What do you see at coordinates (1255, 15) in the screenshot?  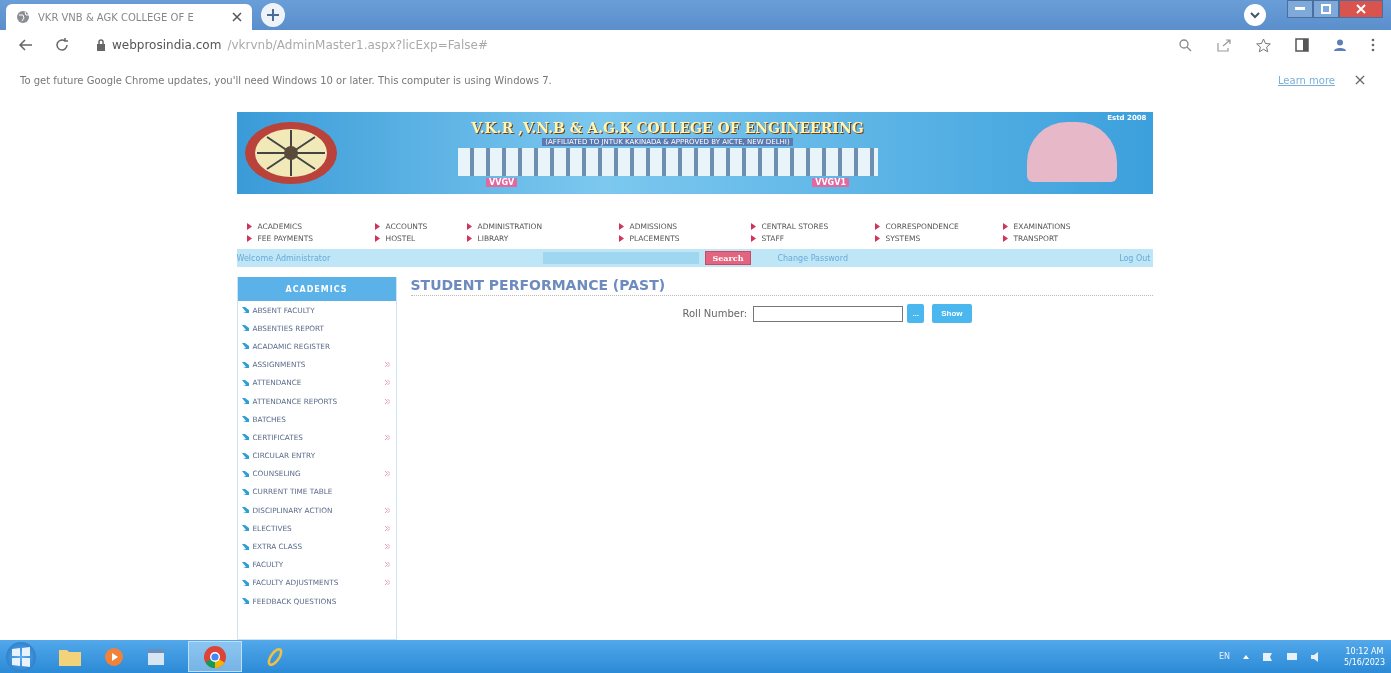 I see `chevron-down-icon` at bounding box center [1255, 15].